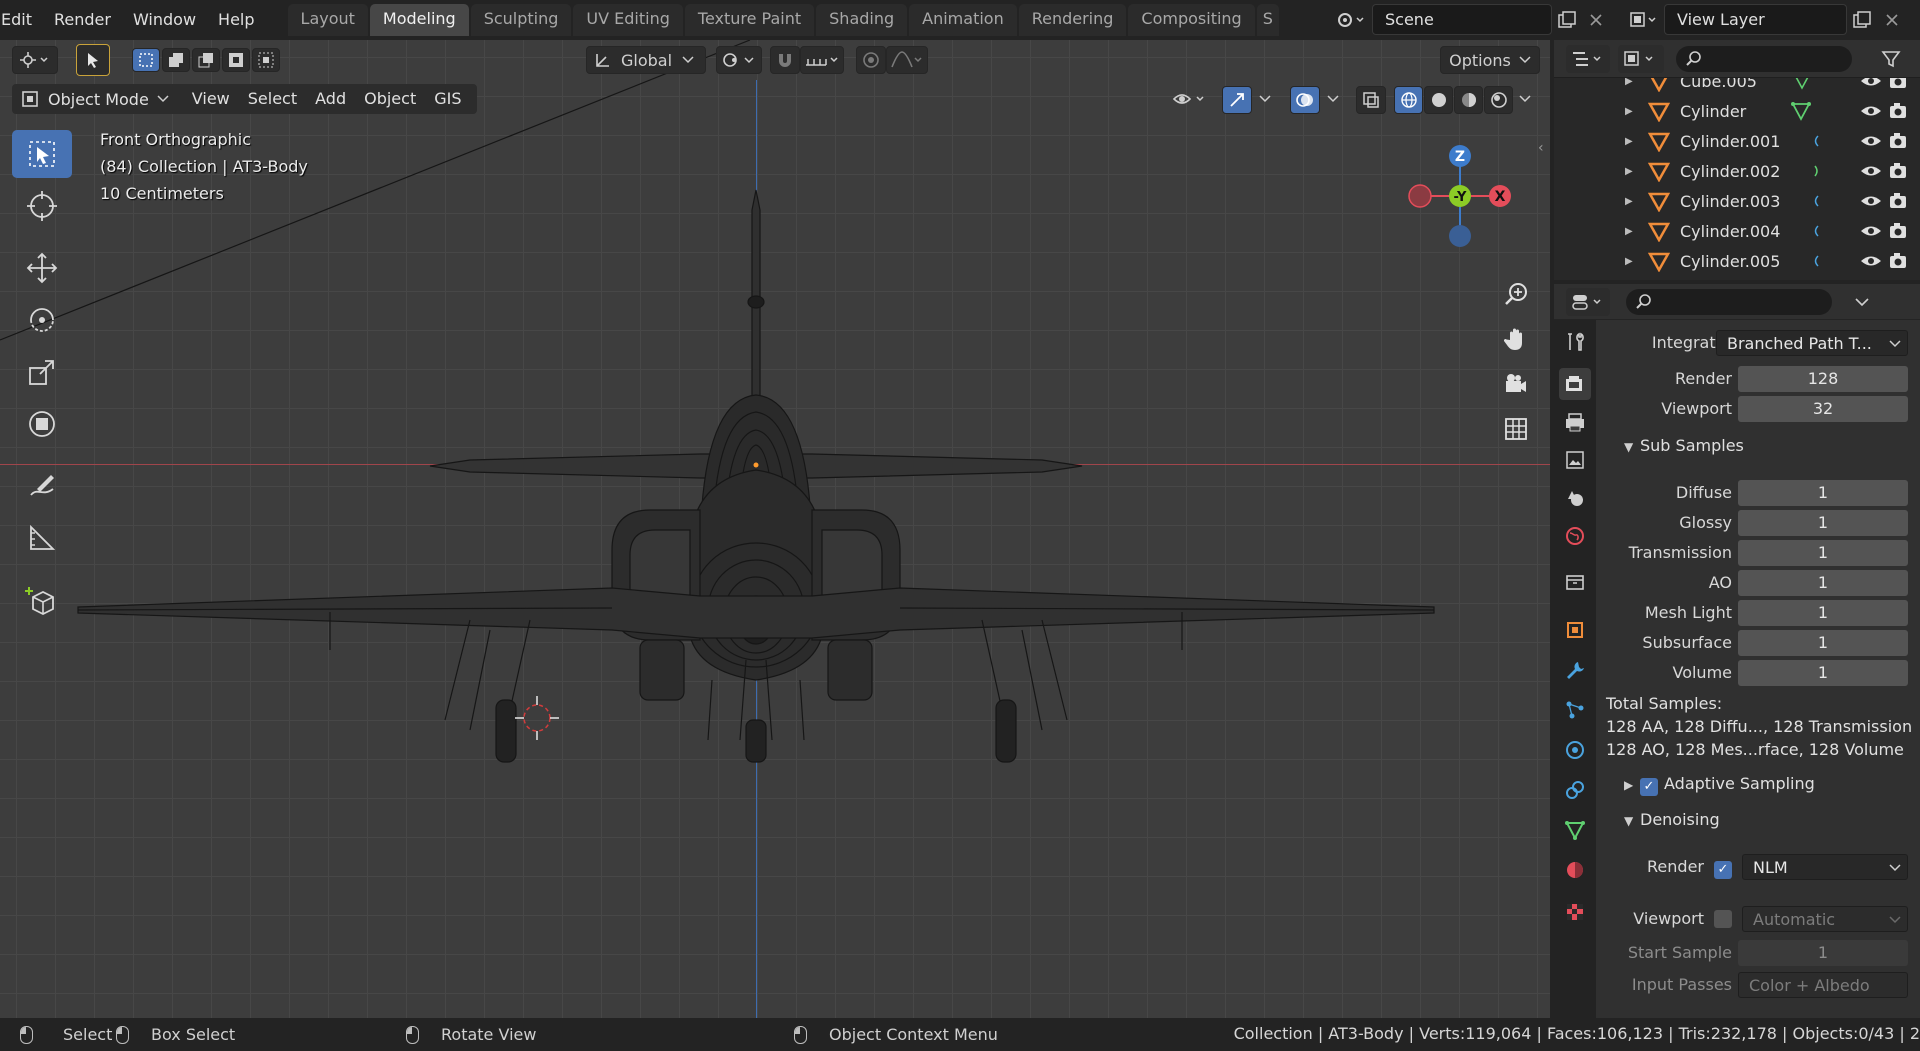 This screenshot has height=1051, width=1920. I want to click on sub-sample-field-volume: 1, so click(1823, 673).